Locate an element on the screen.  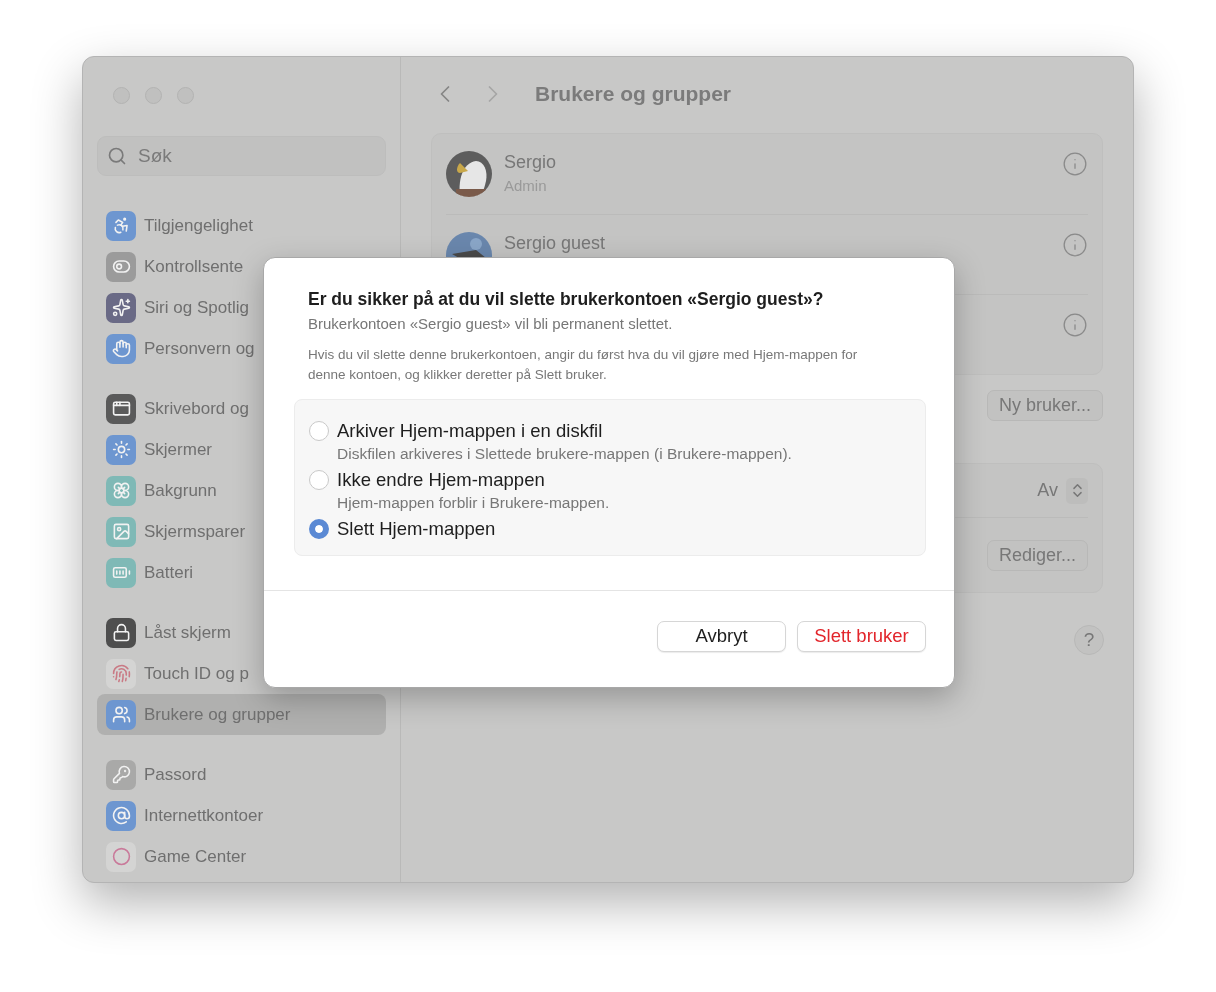
sidebar-item: Batteri is located at coordinates (241, 572).